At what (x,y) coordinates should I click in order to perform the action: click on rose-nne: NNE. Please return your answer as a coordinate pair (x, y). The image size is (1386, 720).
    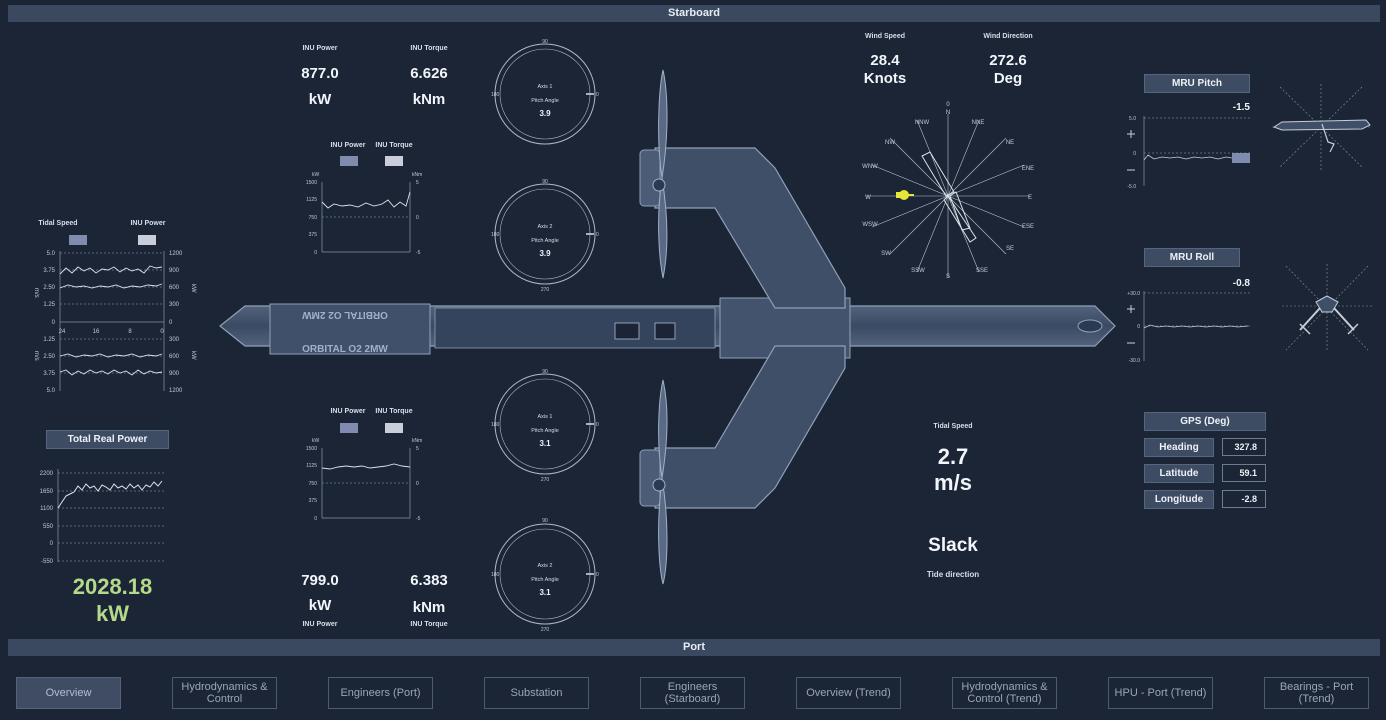
    Looking at the image, I should click on (978, 123).